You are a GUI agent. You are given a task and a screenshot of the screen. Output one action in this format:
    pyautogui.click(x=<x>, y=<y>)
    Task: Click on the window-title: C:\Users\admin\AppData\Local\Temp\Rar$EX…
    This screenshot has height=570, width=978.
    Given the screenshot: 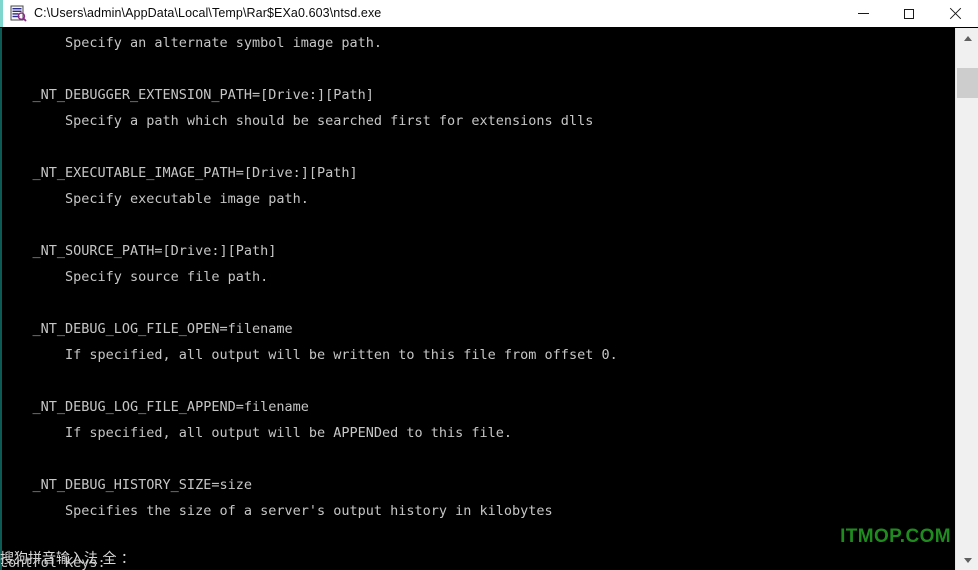 What is the action you would take?
    pyautogui.click(x=208, y=13)
    